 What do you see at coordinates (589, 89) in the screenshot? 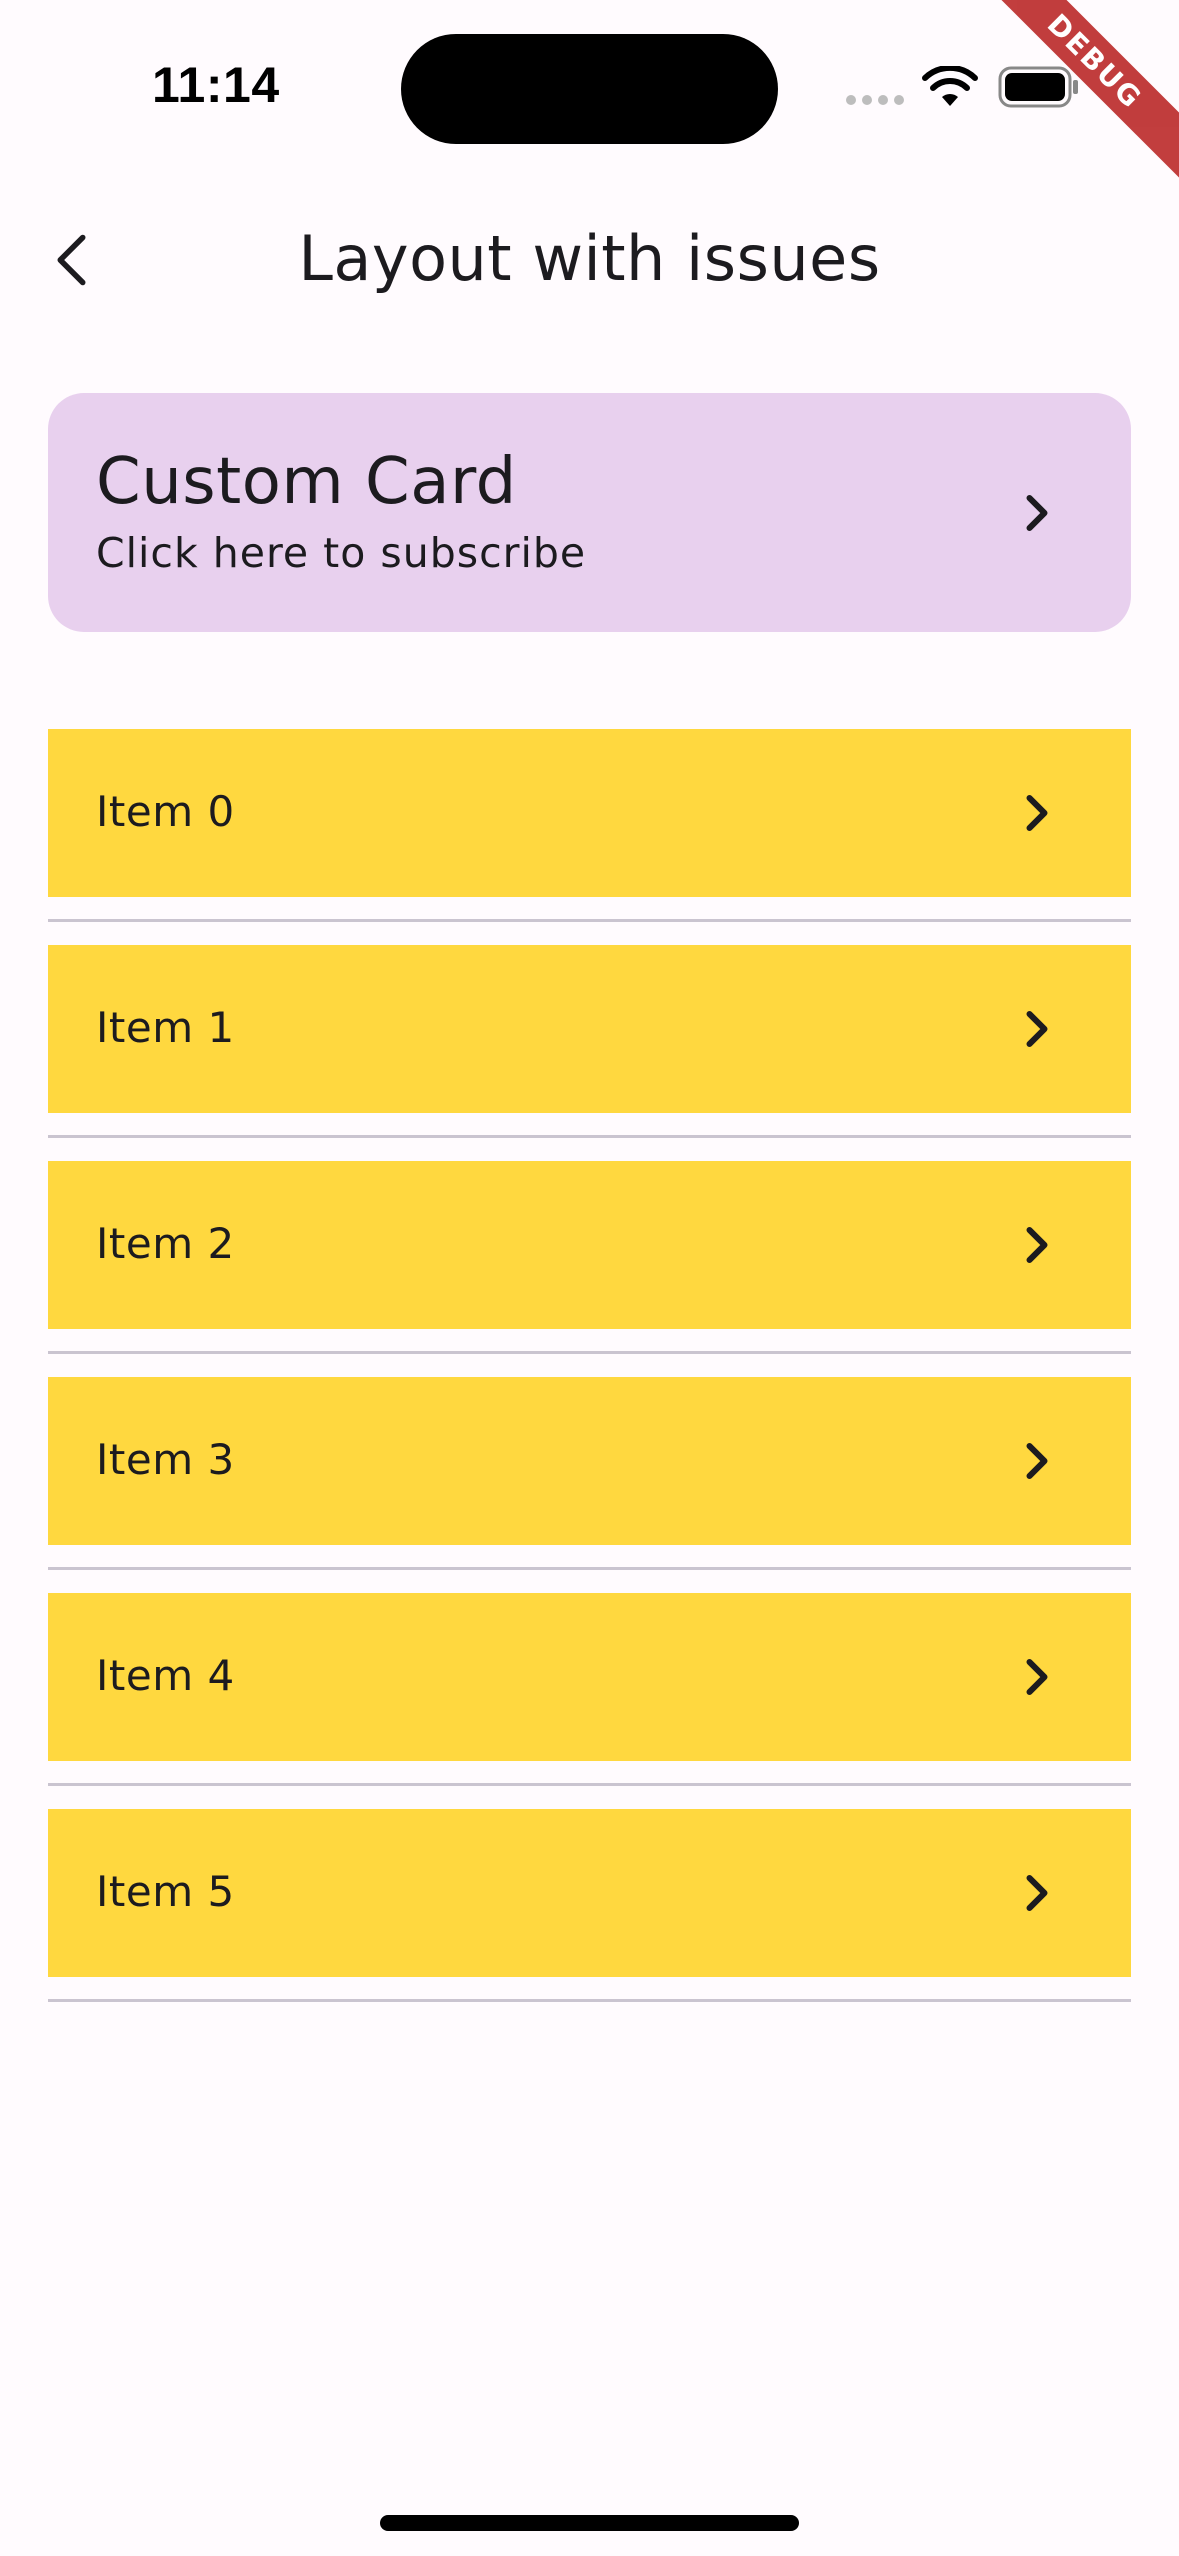
I see `dynamic-island` at bounding box center [589, 89].